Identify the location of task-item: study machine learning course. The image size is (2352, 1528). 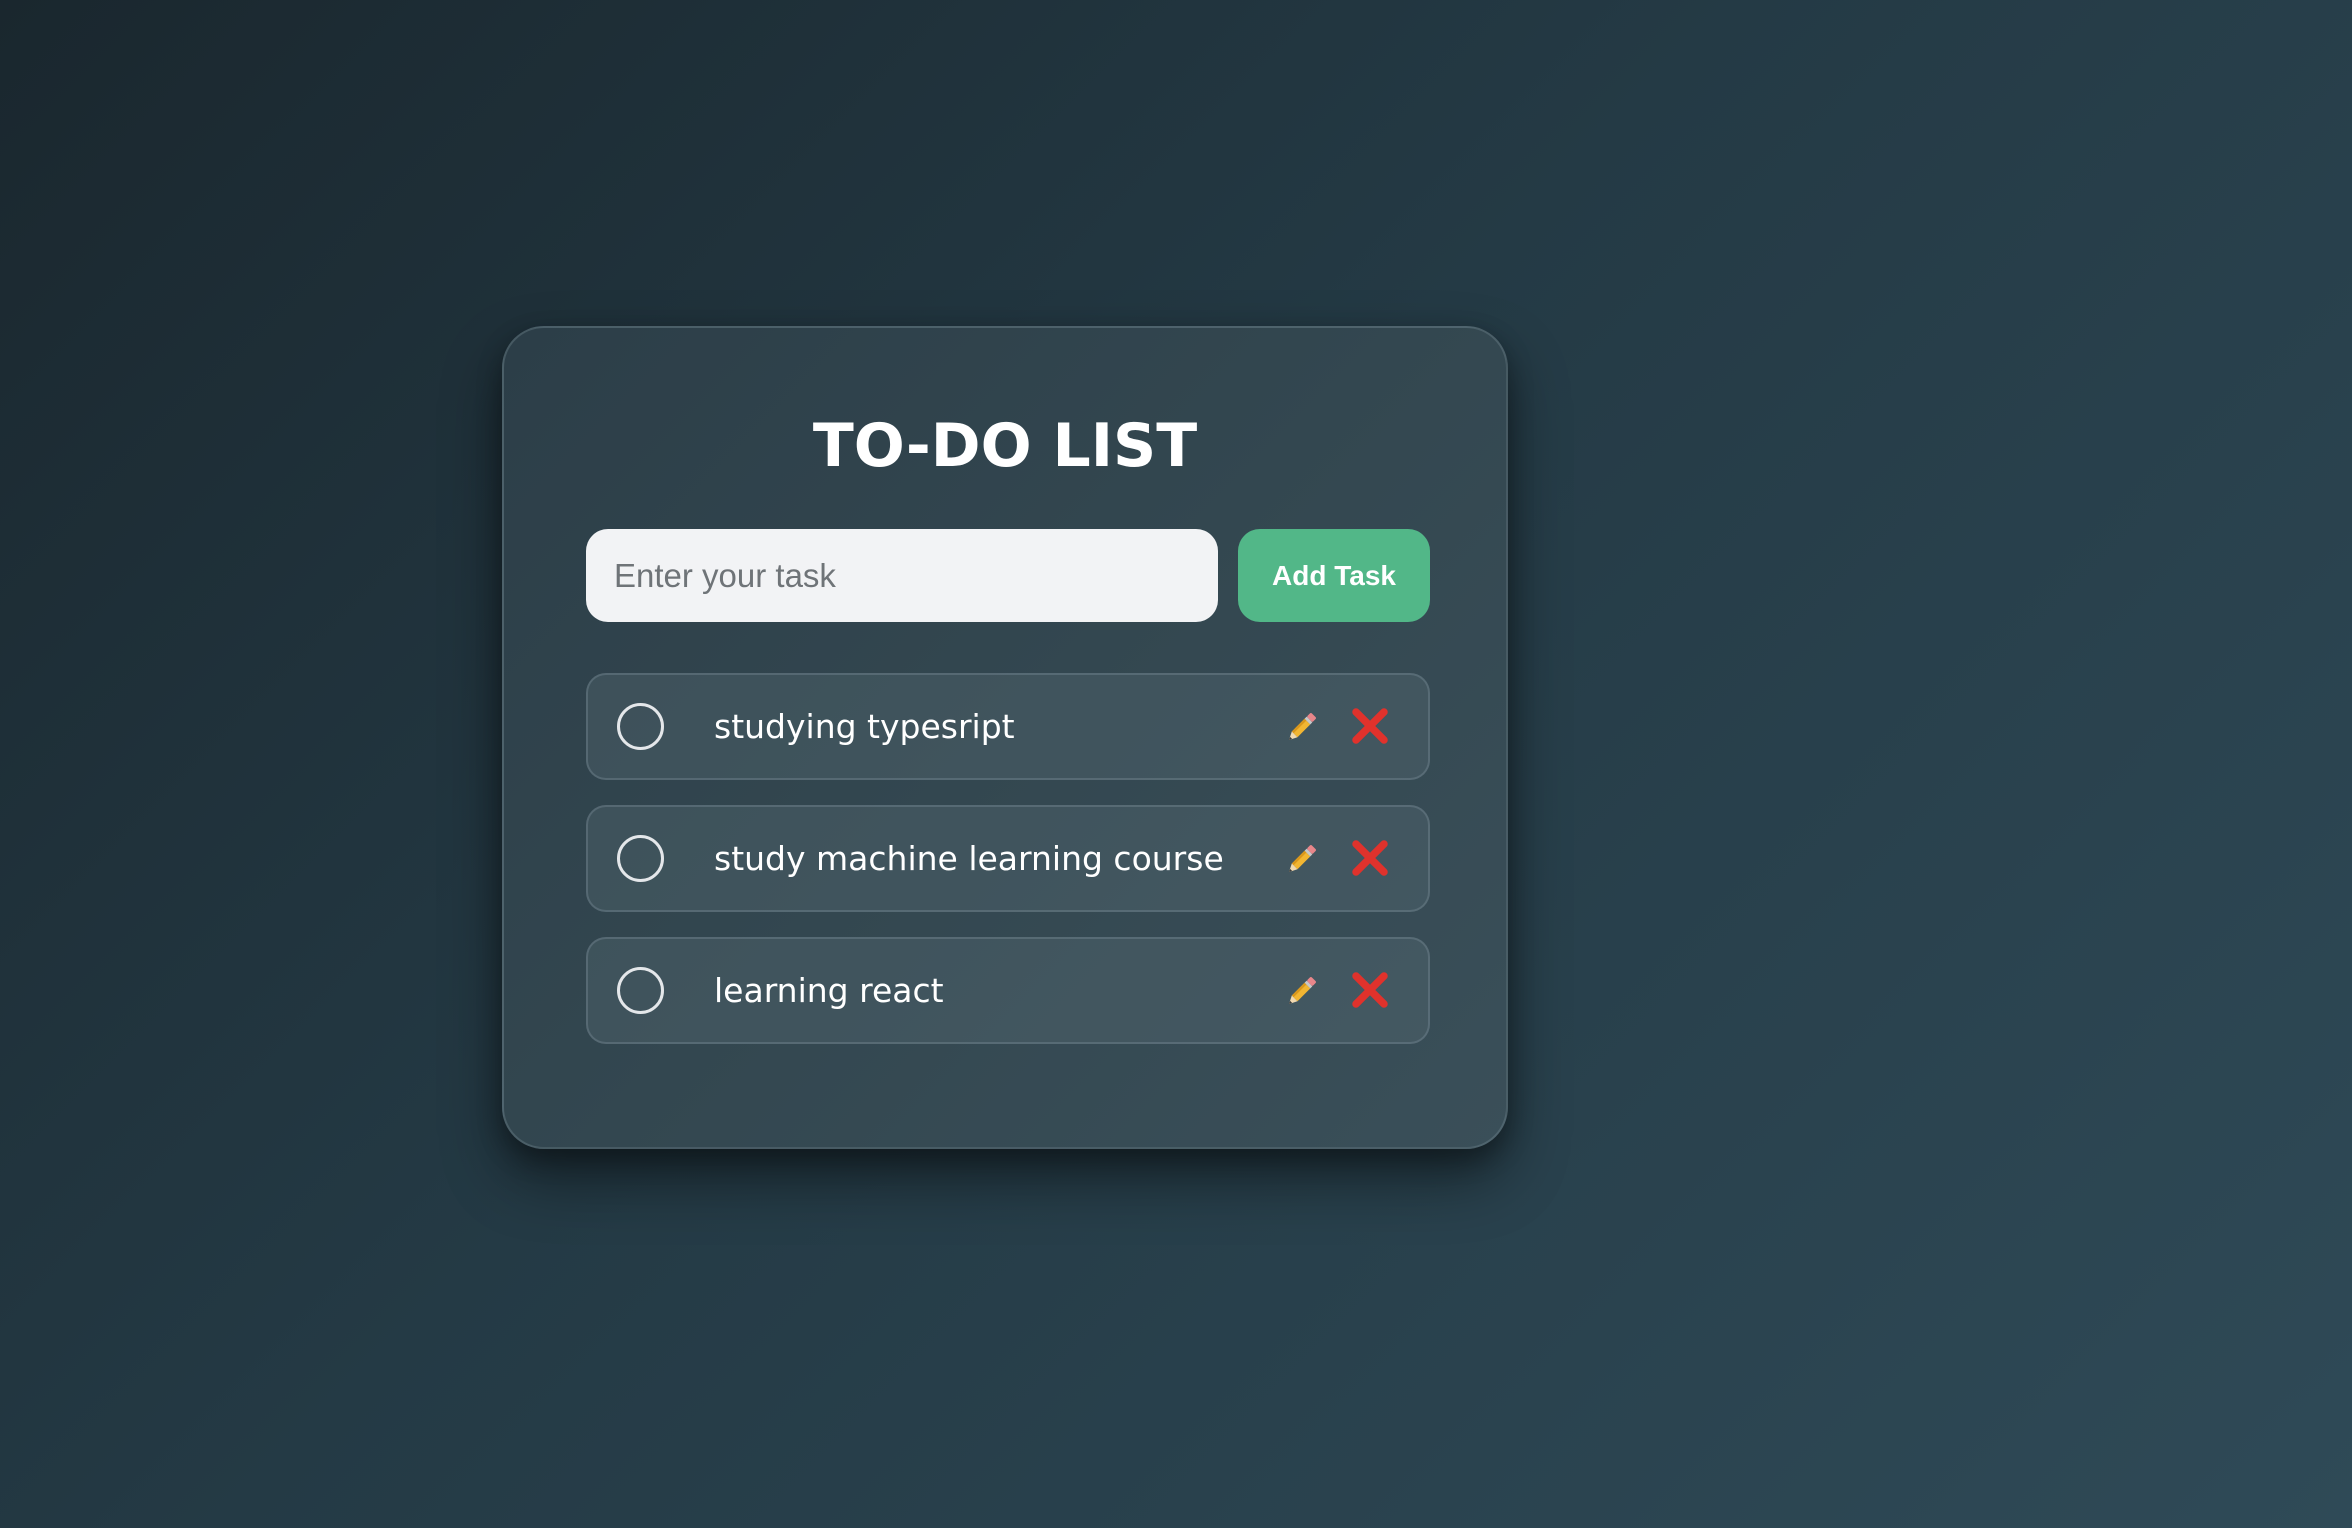
(1008, 858).